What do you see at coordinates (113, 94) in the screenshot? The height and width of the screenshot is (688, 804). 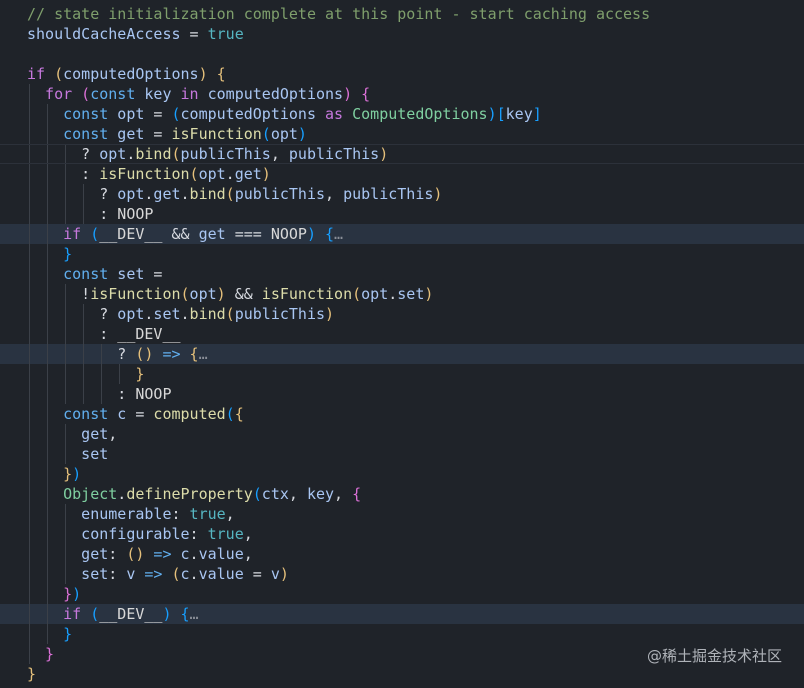 I see `code-token: const` at bounding box center [113, 94].